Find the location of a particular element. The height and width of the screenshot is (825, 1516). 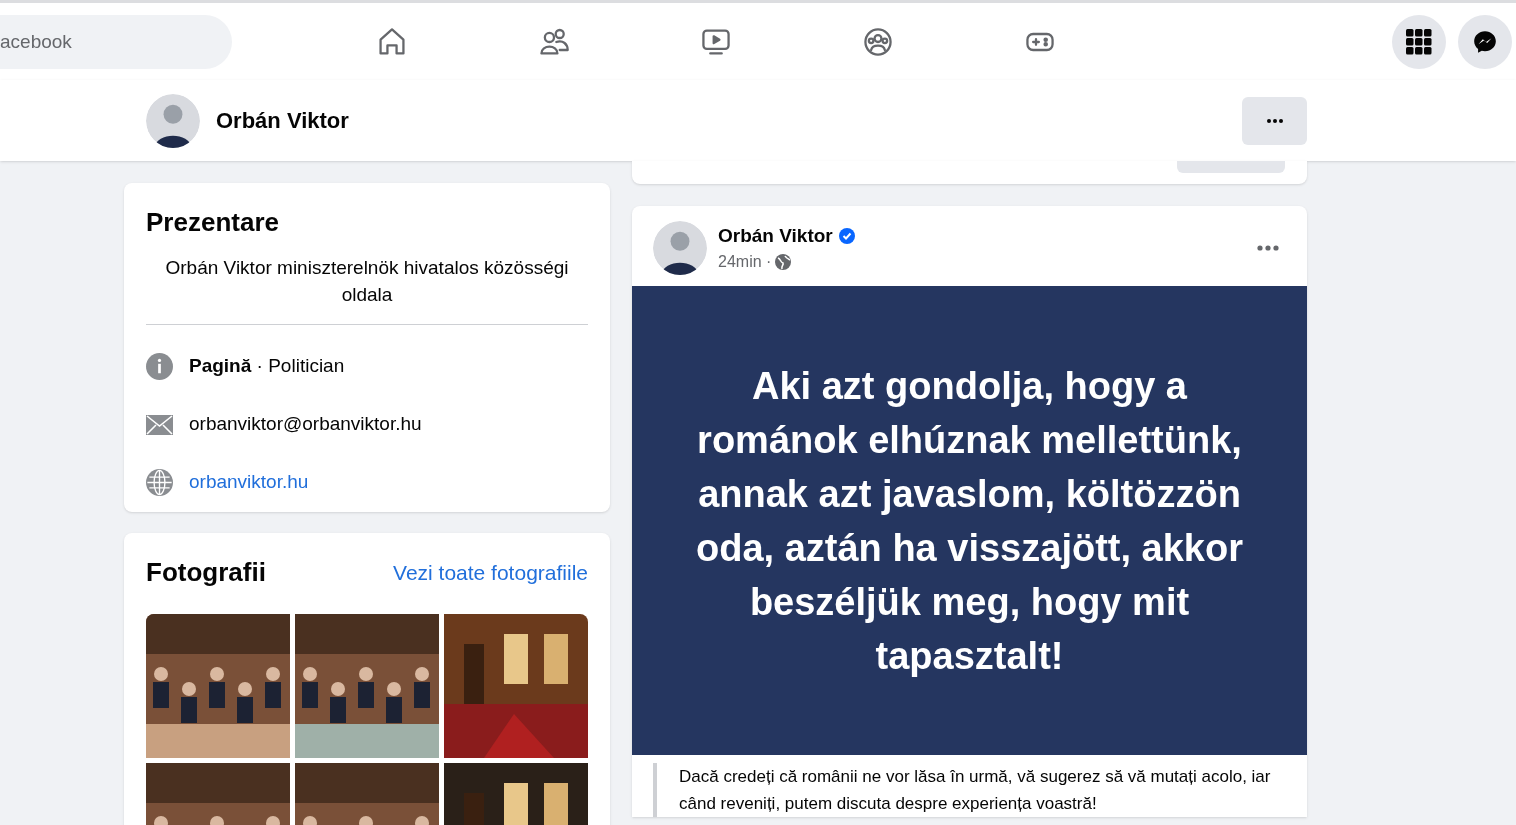

grid-icon is located at coordinates (1419, 41).